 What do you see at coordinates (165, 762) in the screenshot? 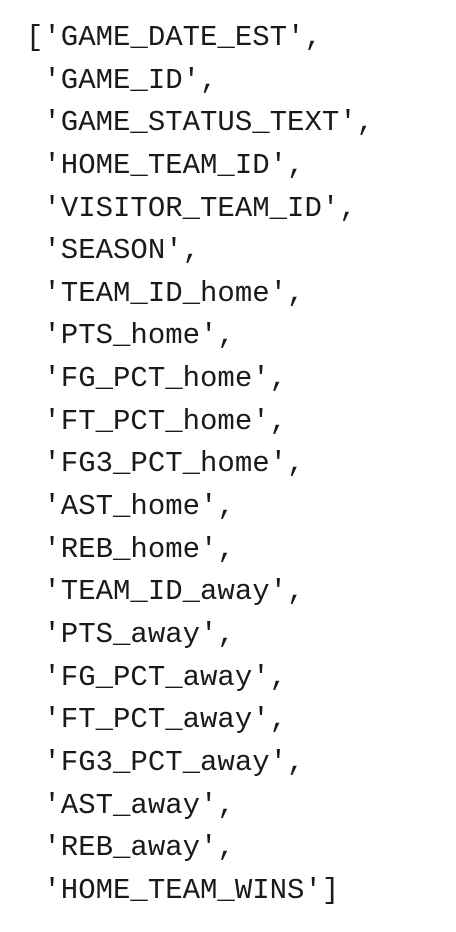
I see `output-line: 'FG3_PCT_away',` at bounding box center [165, 762].